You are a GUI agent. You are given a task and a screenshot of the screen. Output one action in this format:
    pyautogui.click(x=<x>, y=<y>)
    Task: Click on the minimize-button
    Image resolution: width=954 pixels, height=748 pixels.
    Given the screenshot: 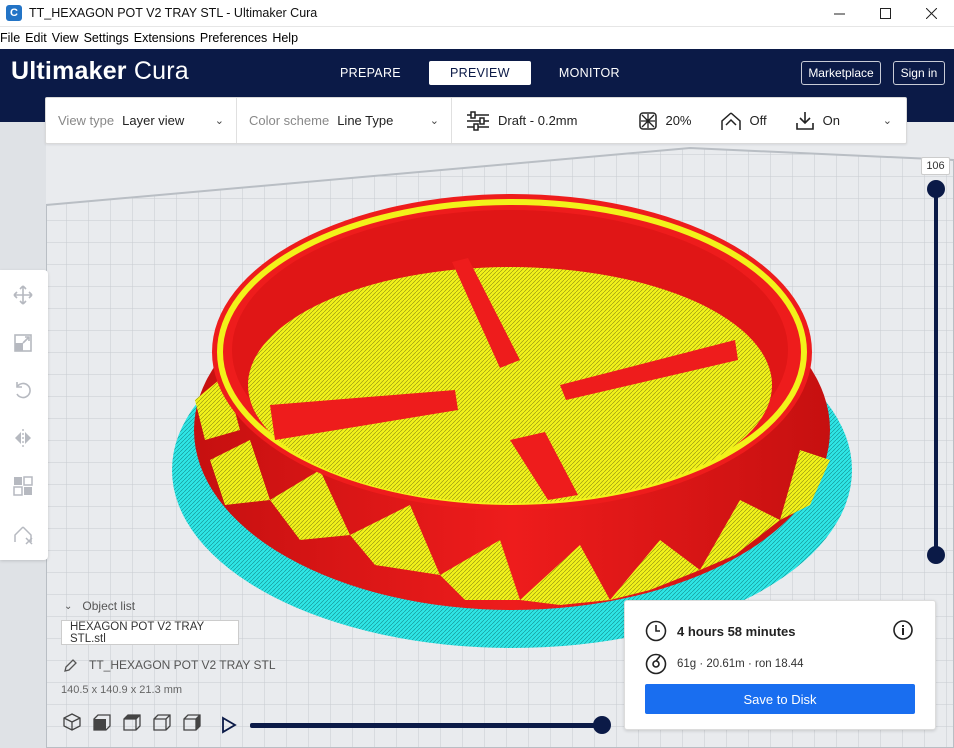 What is the action you would take?
    pyautogui.click(x=839, y=13)
    